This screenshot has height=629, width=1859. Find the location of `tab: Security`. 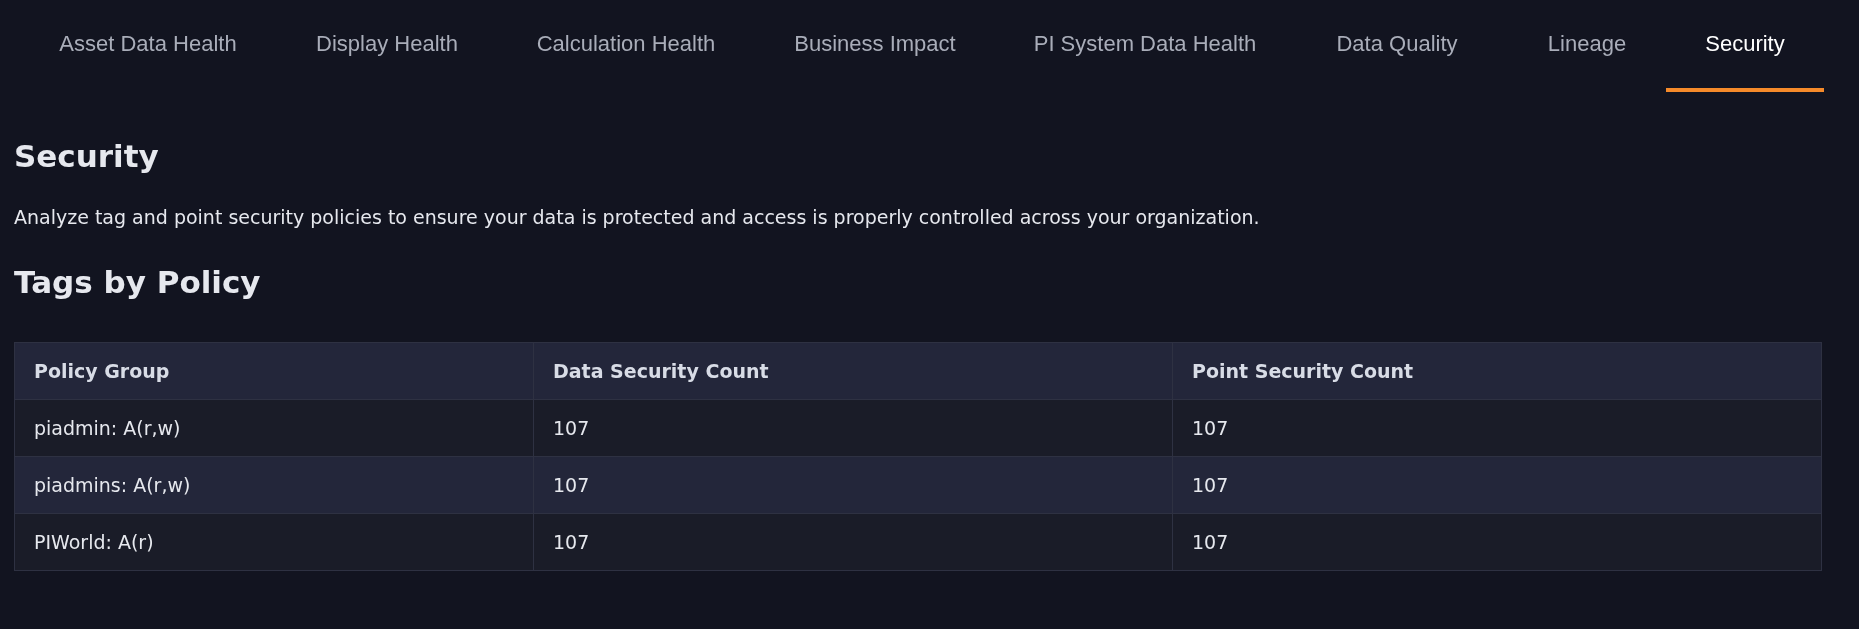

tab: Security is located at coordinates (1745, 46).